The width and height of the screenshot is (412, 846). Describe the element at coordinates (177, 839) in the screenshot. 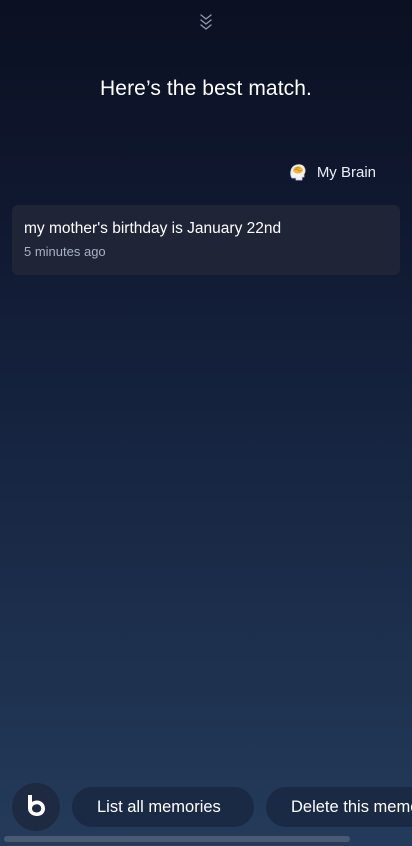

I see `horizontal-scrollbar` at that location.